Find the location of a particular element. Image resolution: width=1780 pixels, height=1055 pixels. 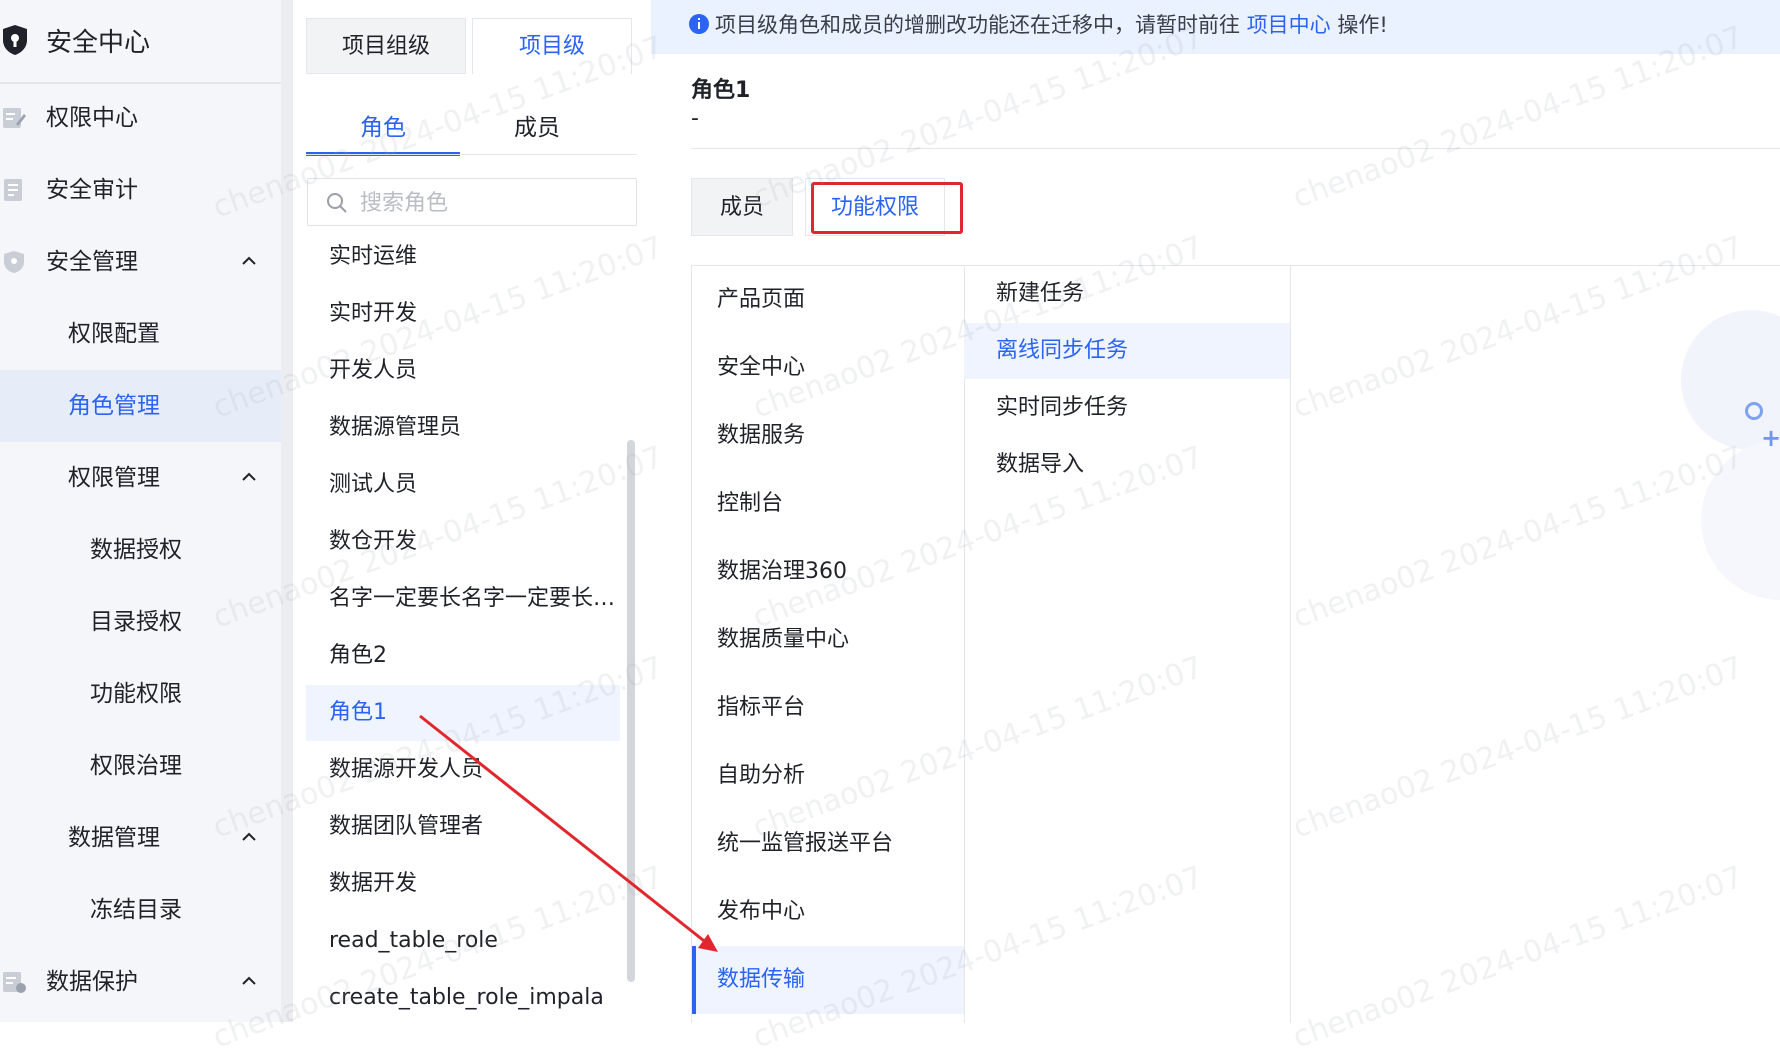

sidebar-title: 安全中心 is located at coordinates (98, 43).